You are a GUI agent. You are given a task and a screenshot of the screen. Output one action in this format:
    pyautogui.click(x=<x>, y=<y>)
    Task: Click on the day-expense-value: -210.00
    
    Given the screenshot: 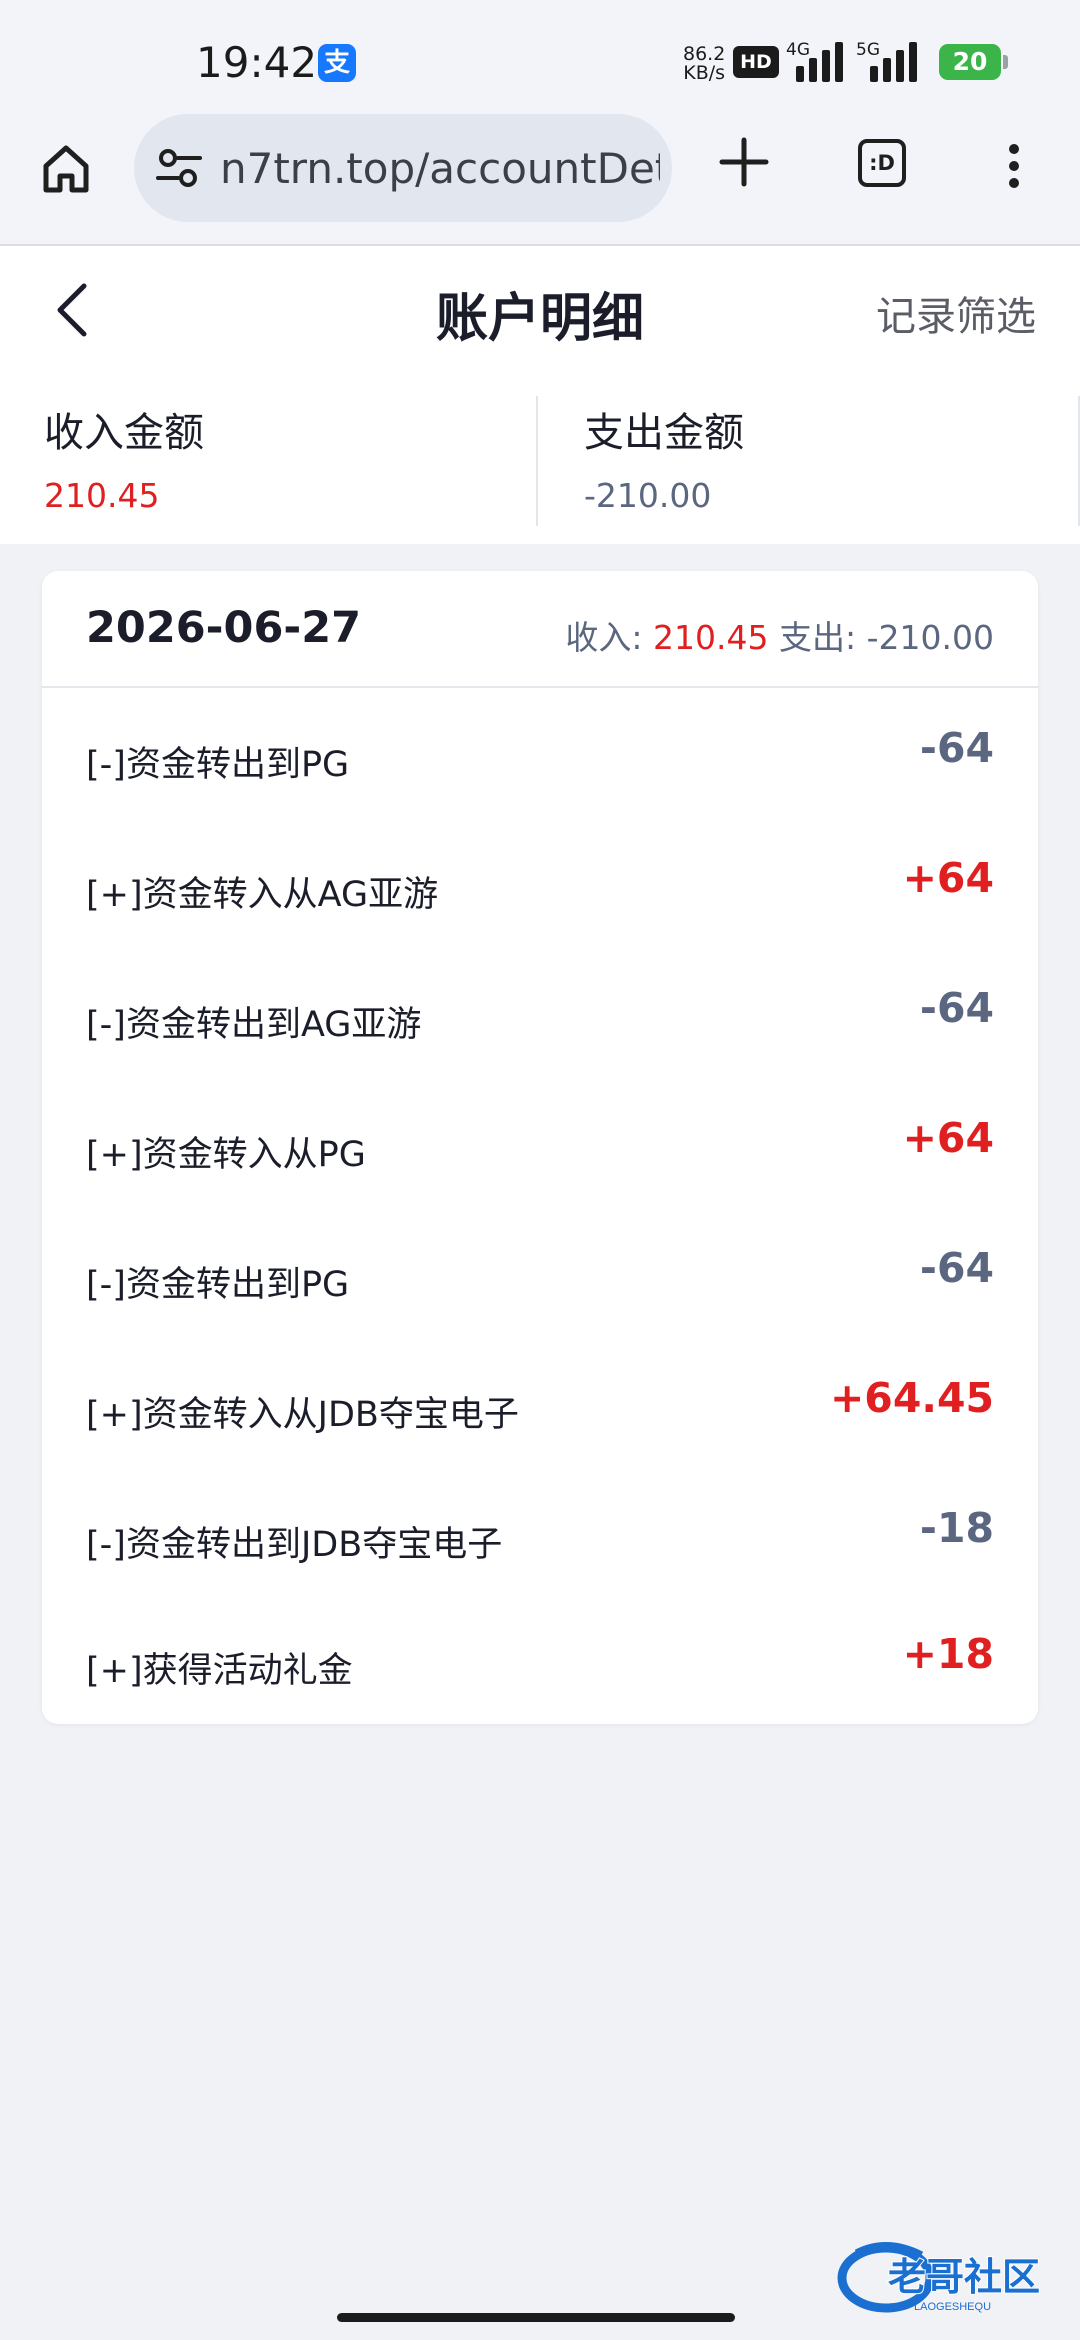 What is the action you would take?
    pyautogui.click(x=930, y=637)
    